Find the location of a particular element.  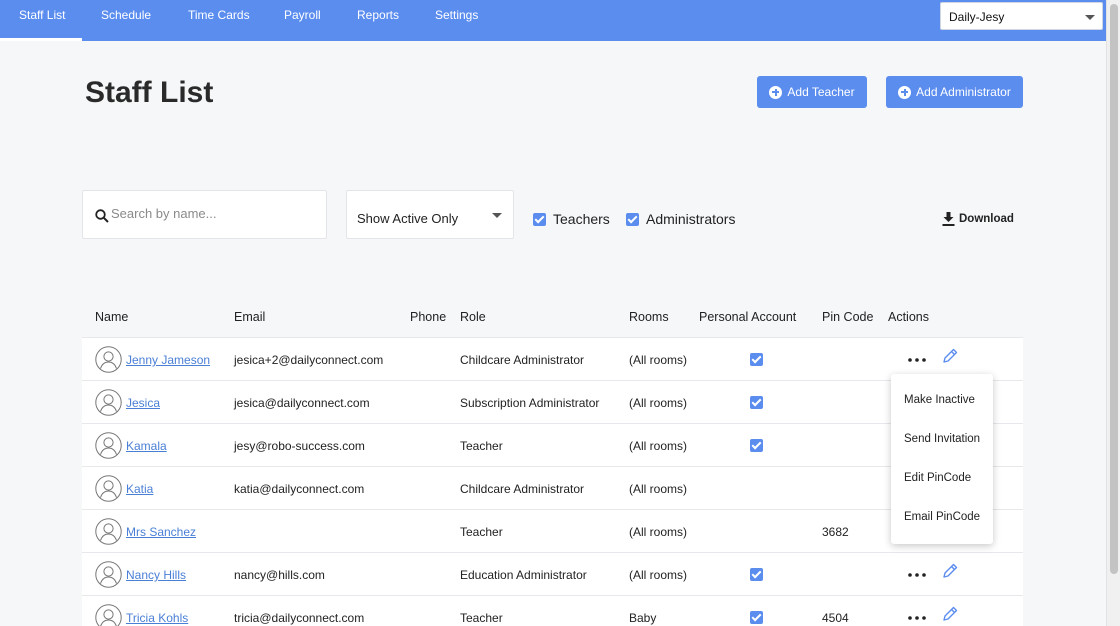

add-teacher-label: Add Teacher is located at coordinates (821, 92).